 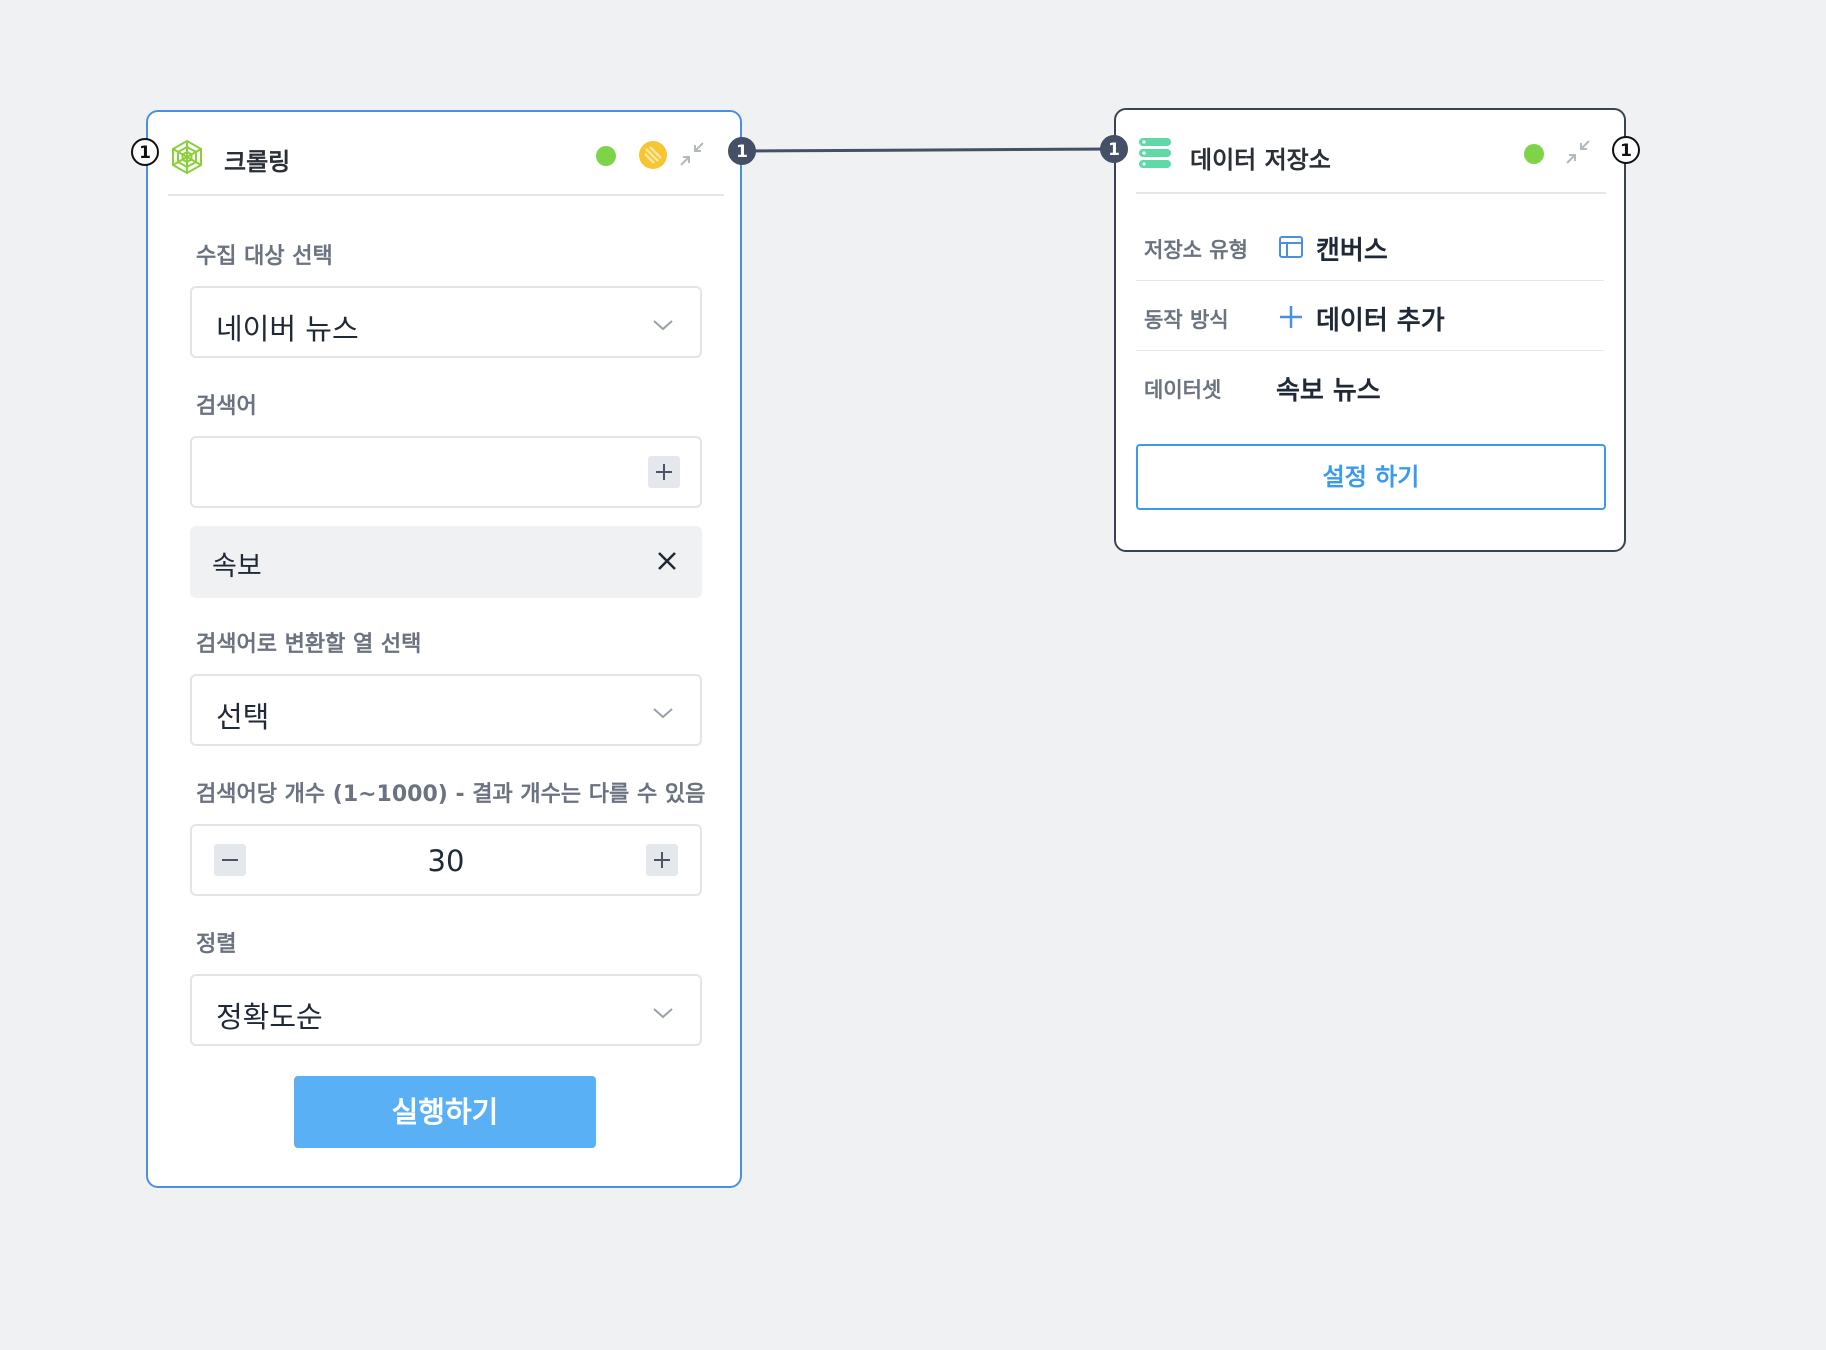 What do you see at coordinates (446, 562) in the screenshot?
I see `keyword-tag: 속보` at bounding box center [446, 562].